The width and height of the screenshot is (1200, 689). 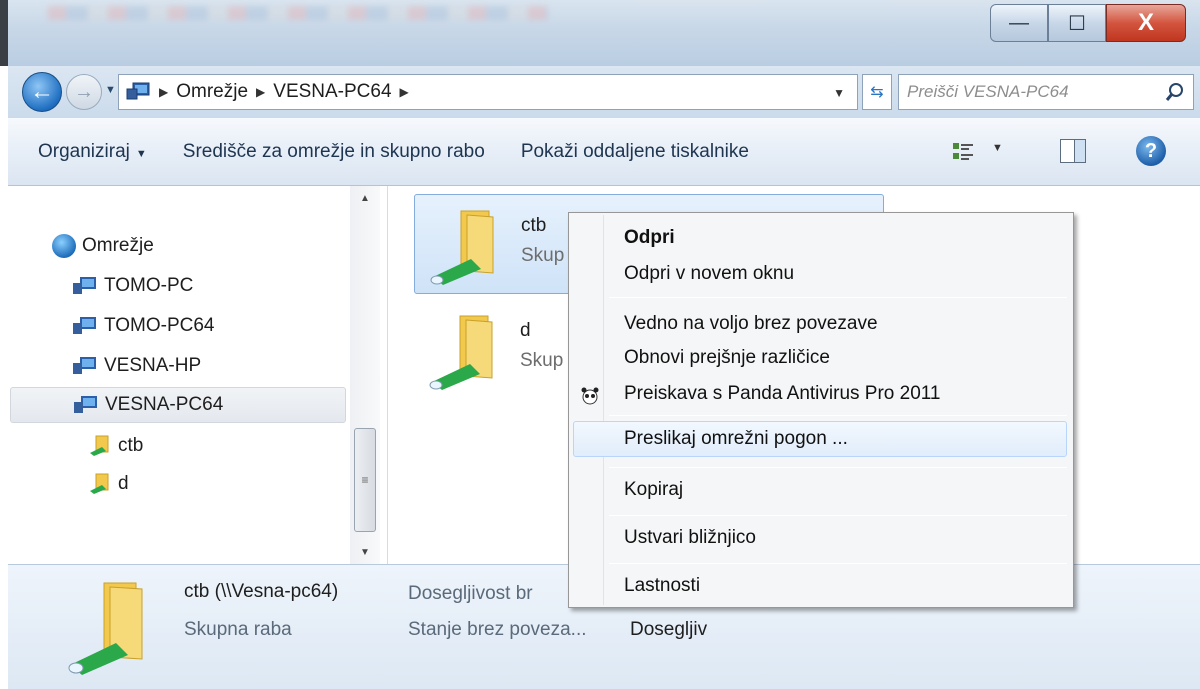 I want to click on nav-item-share-ctb: ctb, so click(x=115, y=446).